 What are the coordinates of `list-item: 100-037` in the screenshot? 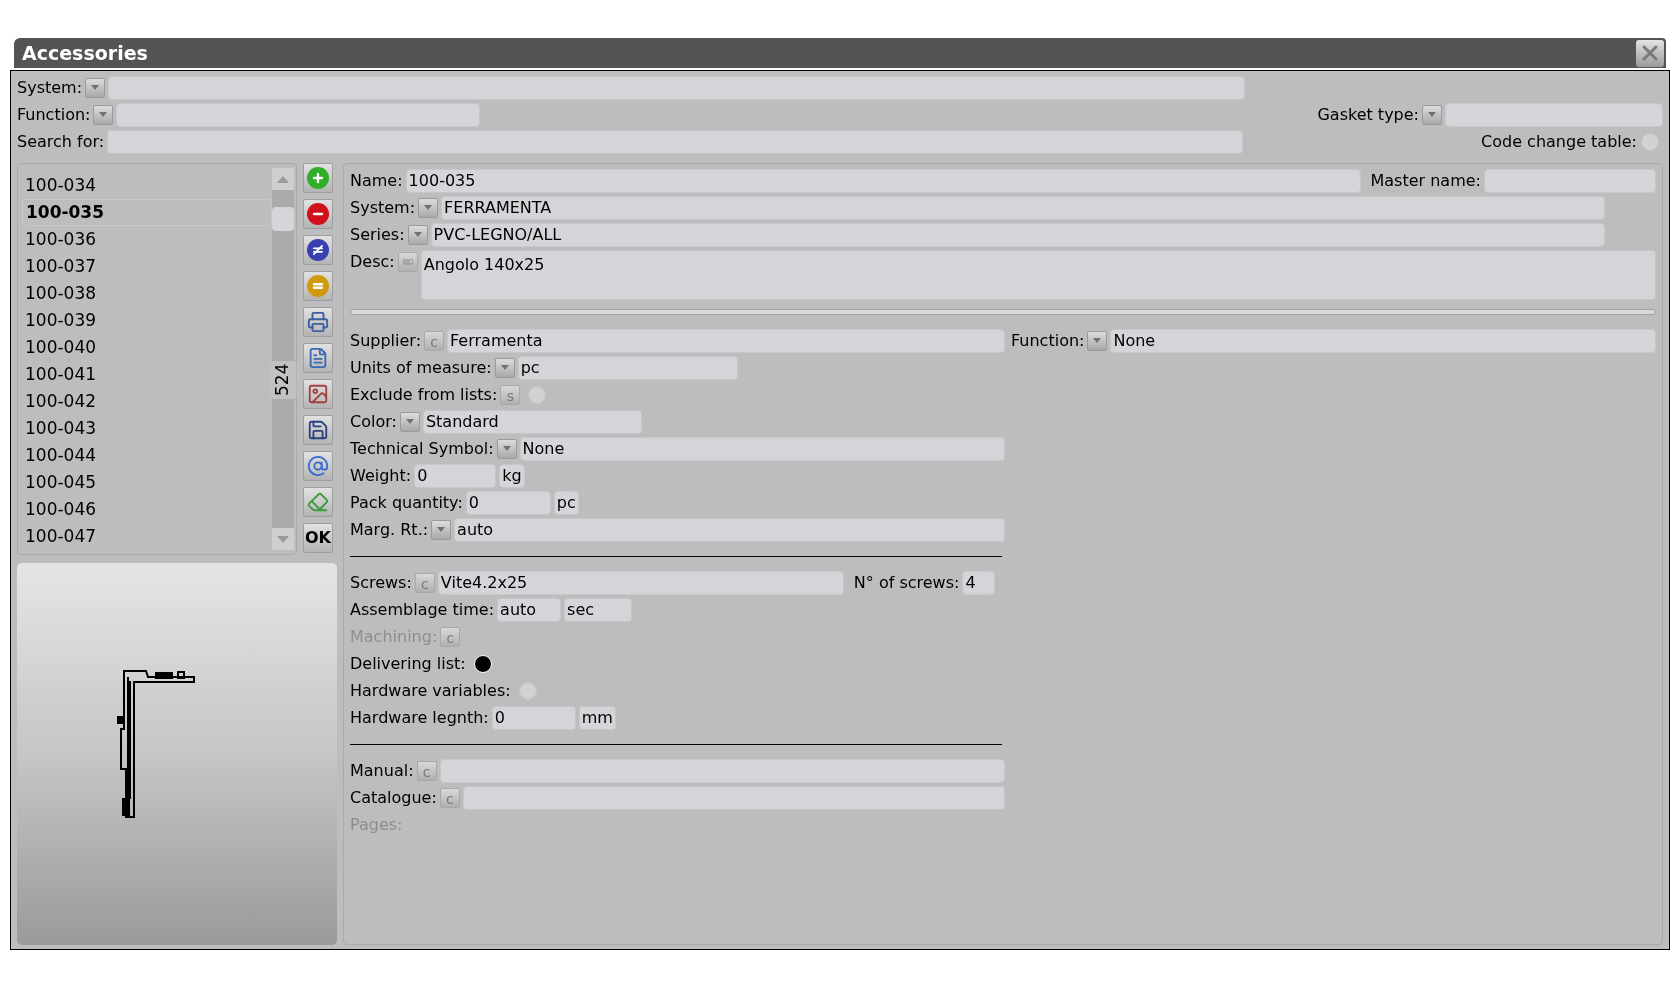 It's located at (147, 266).